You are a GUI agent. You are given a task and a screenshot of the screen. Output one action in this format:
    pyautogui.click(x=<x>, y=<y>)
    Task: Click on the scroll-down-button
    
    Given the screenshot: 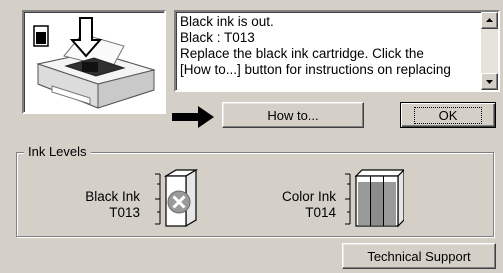 What is the action you would take?
    pyautogui.click(x=489, y=81)
    